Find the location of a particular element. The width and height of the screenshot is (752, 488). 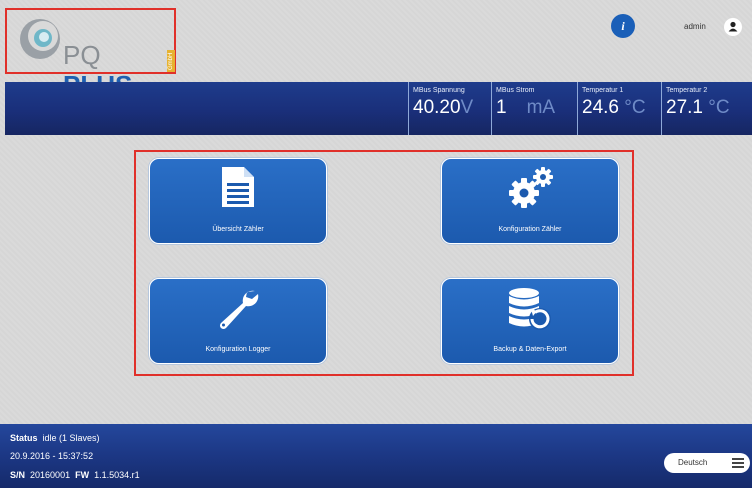

wrench-icon is located at coordinates (239, 310).